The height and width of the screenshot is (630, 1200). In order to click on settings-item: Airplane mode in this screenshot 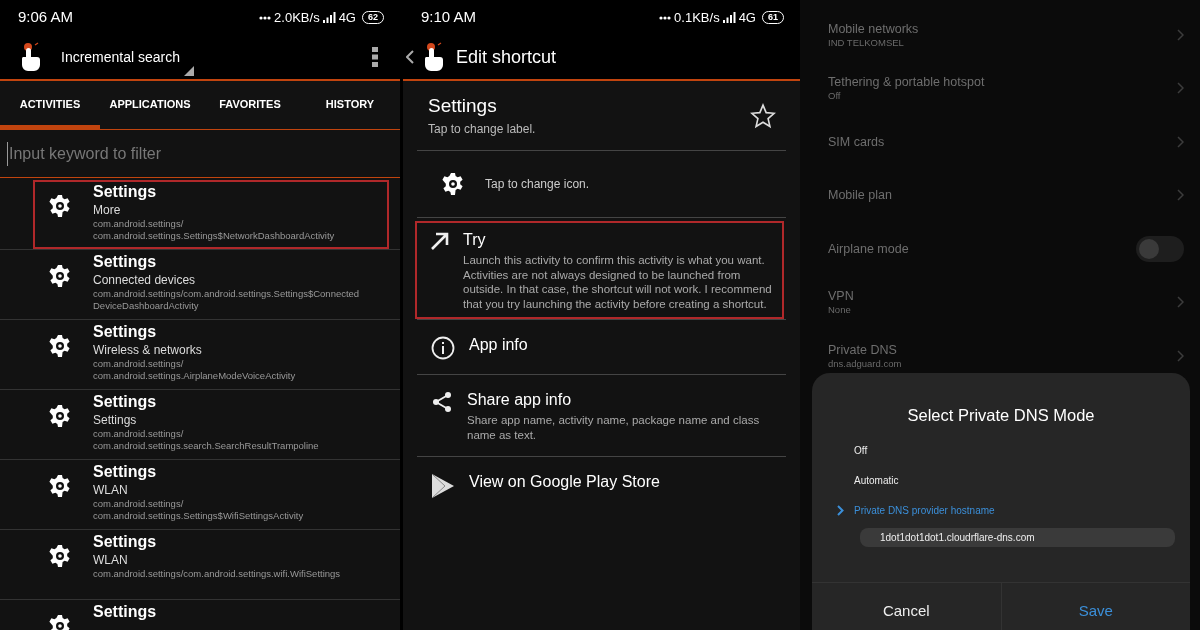, I will do `click(1000, 249)`.